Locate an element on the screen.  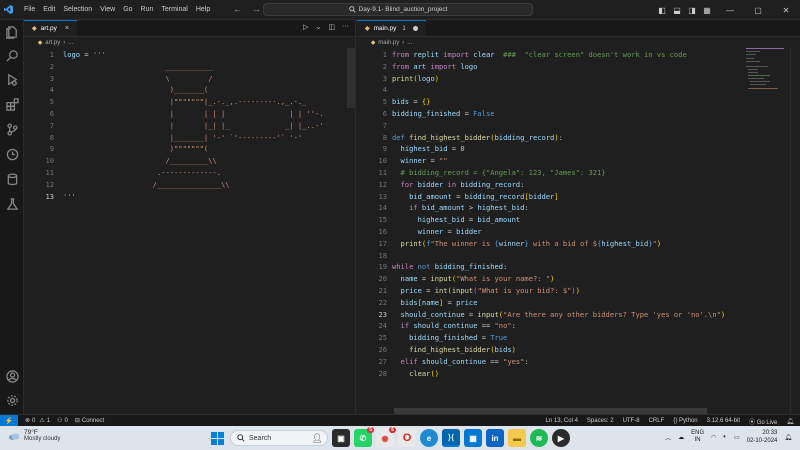
command-center-search: Day-9.1- Blind_auction_project is located at coordinates (398, 9).